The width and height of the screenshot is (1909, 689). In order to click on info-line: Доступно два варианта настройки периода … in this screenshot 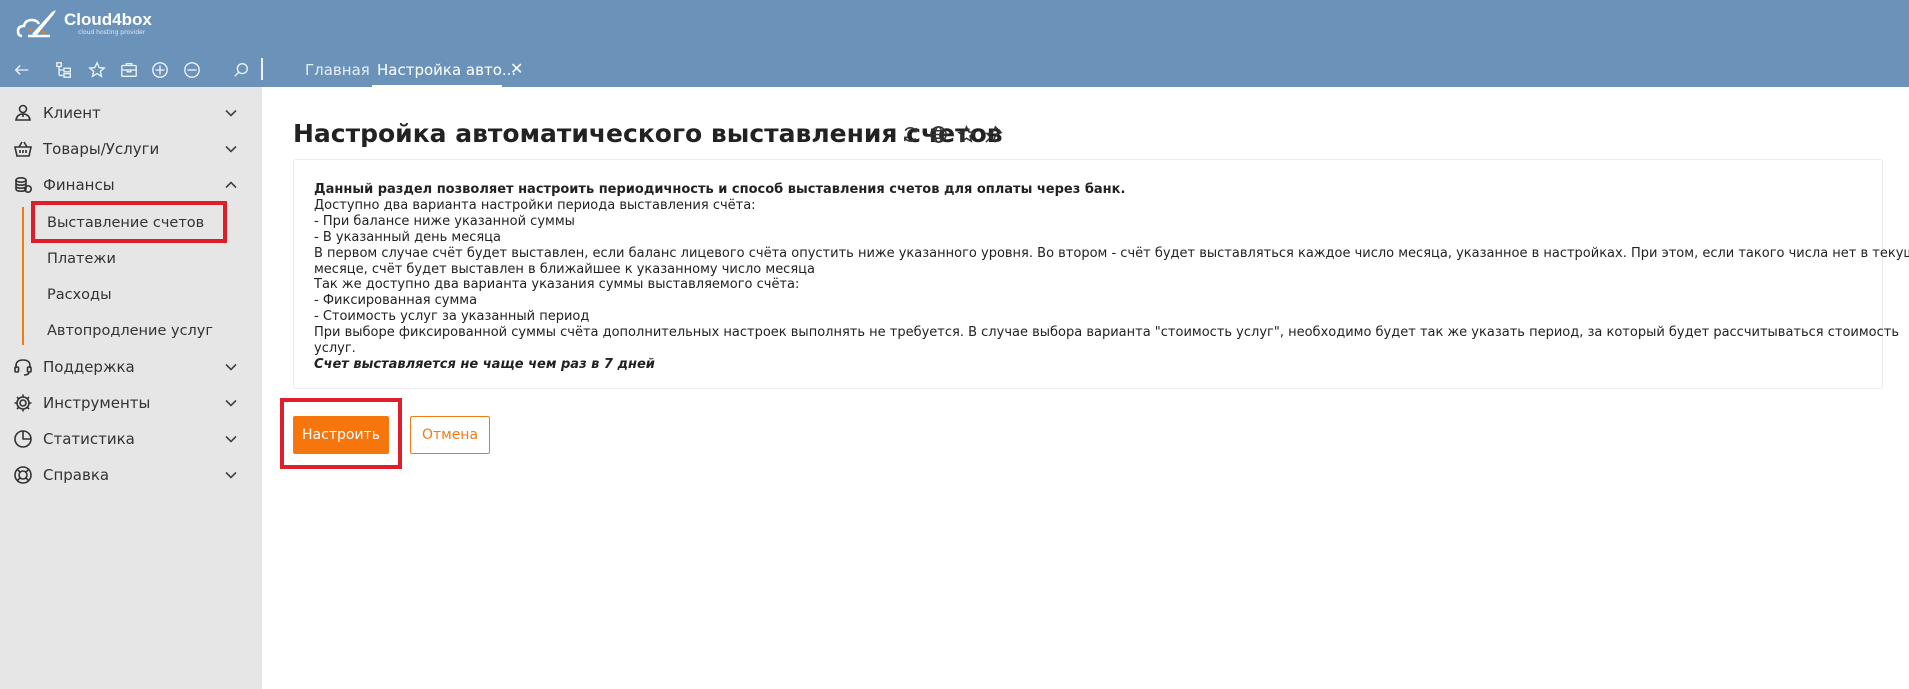, I will do `click(535, 205)`.